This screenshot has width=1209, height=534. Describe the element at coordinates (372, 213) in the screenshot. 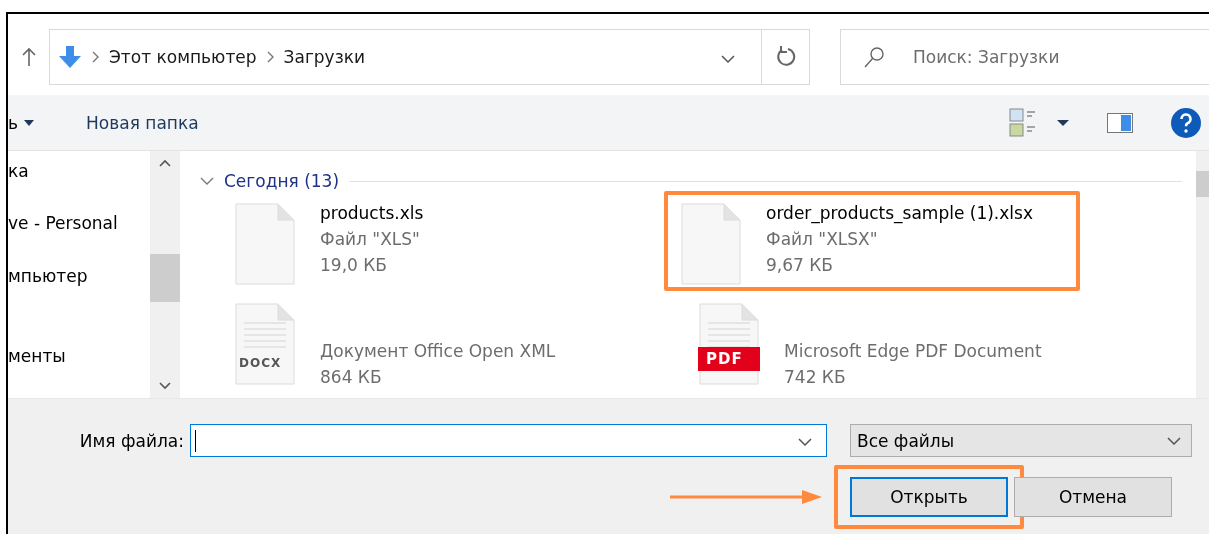

I see `file-name: products.xls` at that location.